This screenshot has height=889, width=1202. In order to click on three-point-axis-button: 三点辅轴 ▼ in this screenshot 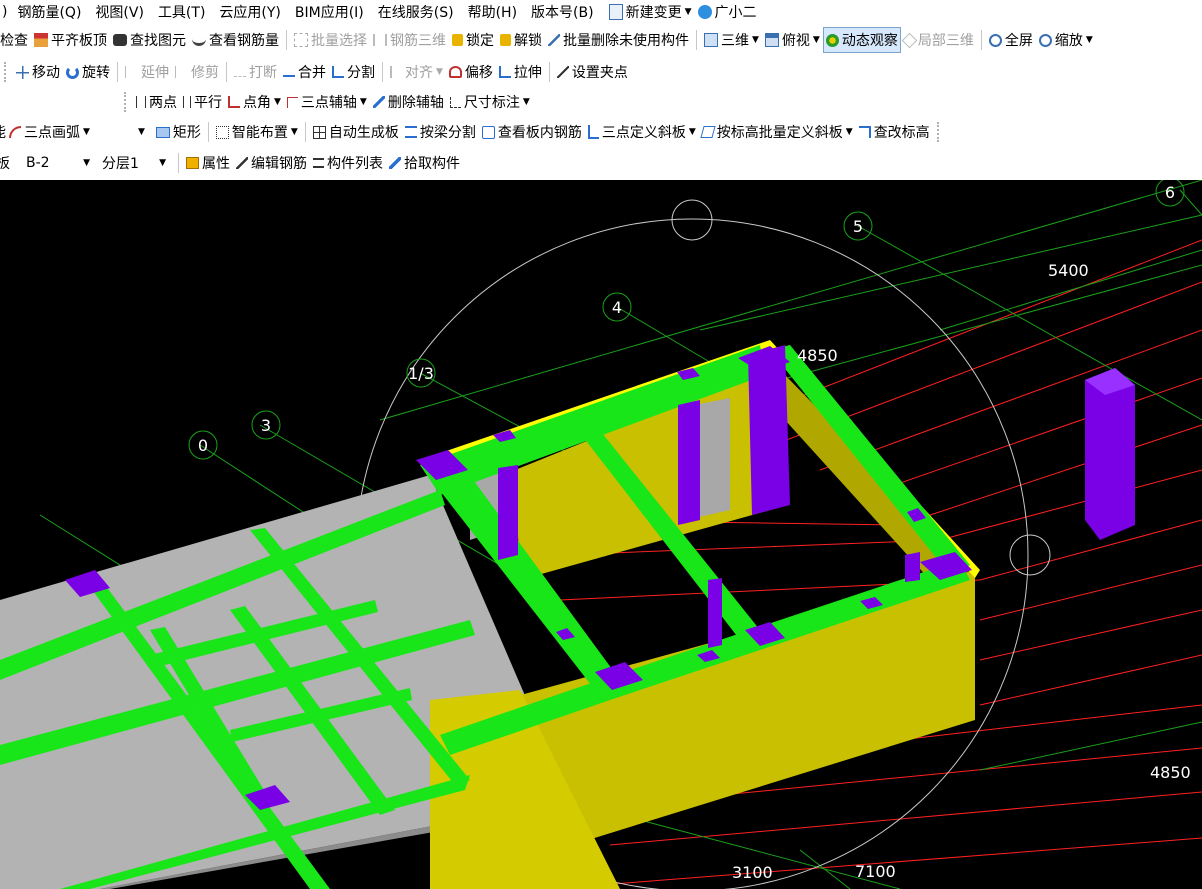, I will do `click(327, 102)`.